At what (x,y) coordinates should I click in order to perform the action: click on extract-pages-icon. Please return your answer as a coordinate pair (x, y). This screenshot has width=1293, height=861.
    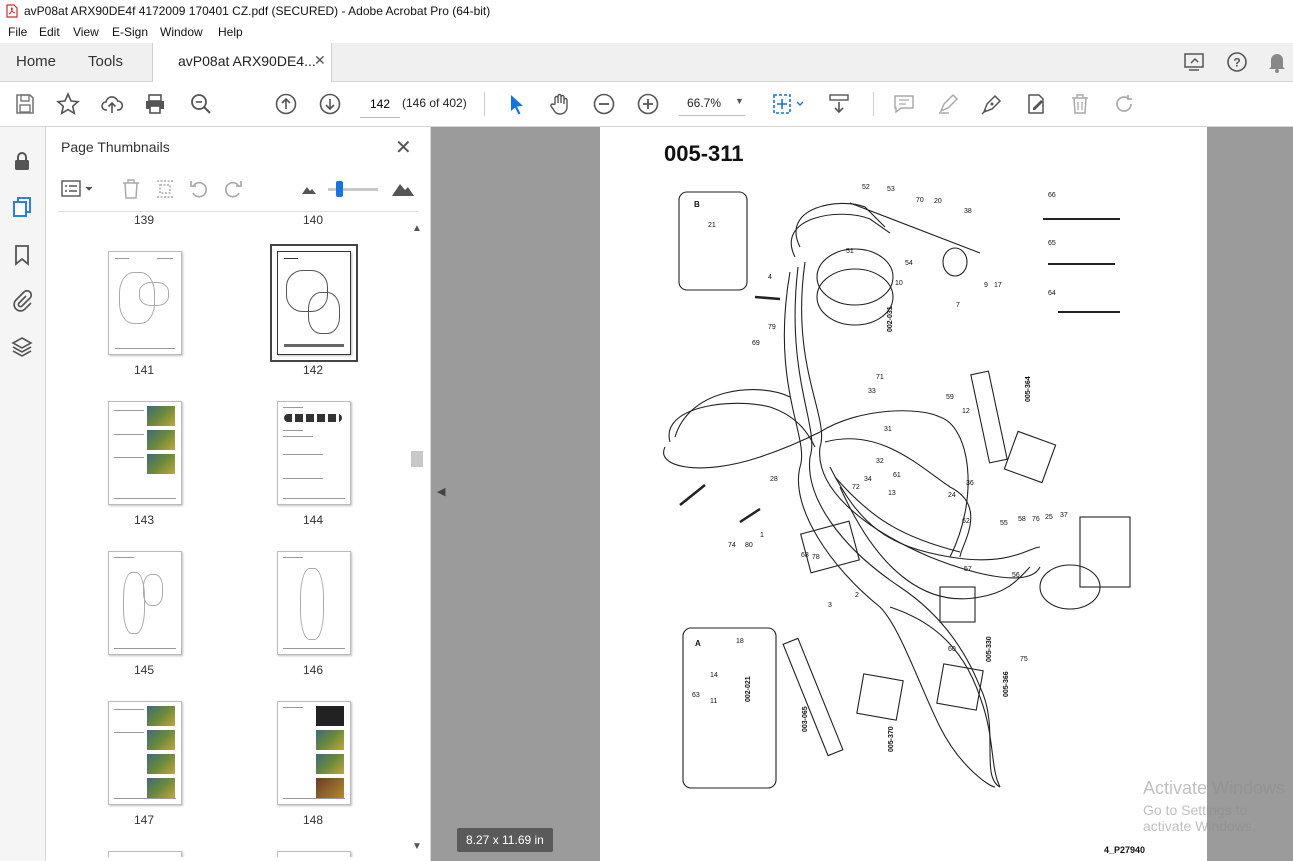
    Looking at the image, I should click on (165, 189).